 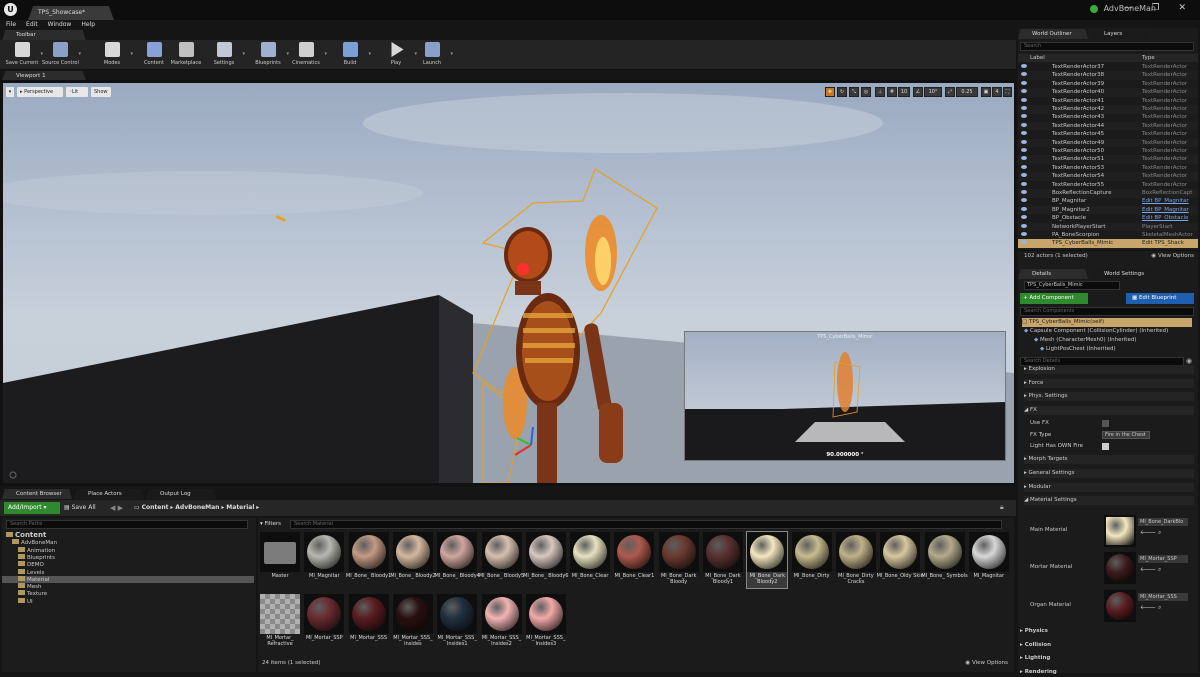 What do you see at coordinates (128, 564) in the screenshot?
I see `folder-tree-item: DEMO` at bounding box center [128, 564].